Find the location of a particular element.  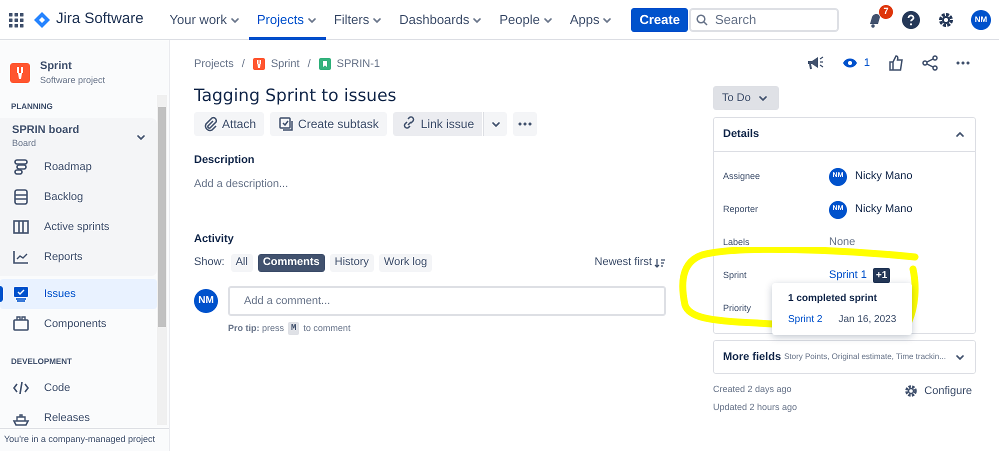

product-name: Jira Software is located at coordinates (100, 19).